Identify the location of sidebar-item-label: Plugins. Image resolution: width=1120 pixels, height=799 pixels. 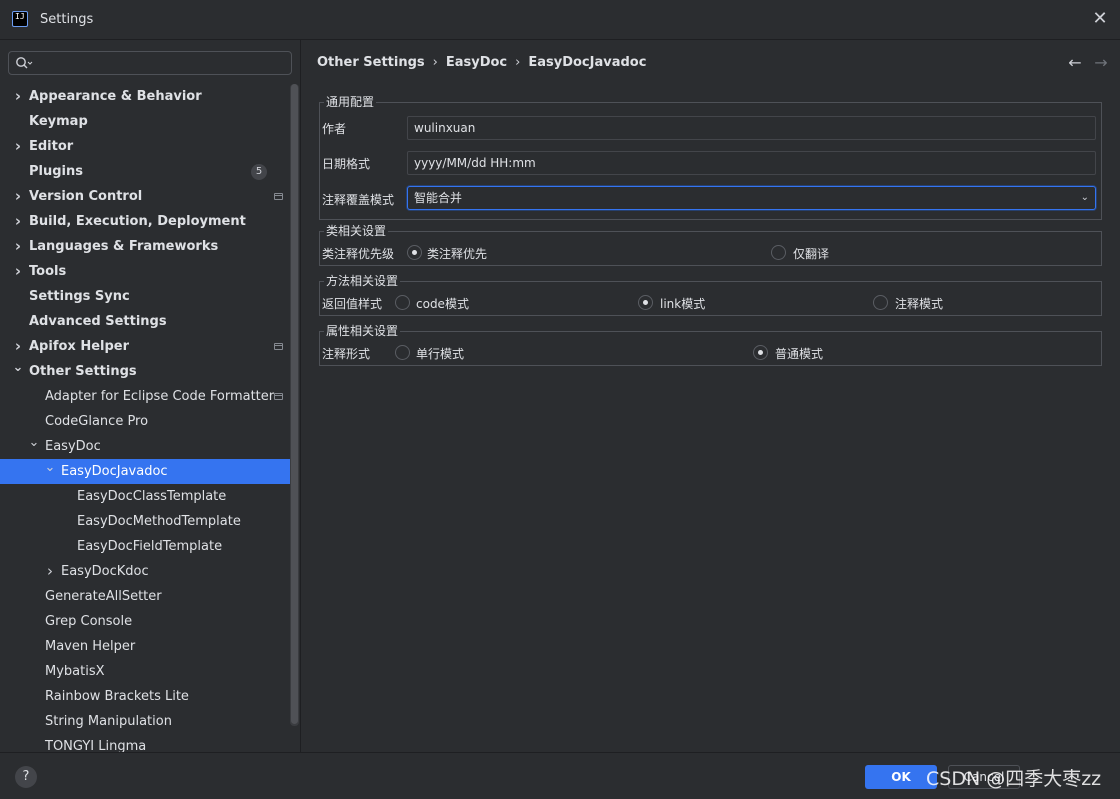
(56, 171).